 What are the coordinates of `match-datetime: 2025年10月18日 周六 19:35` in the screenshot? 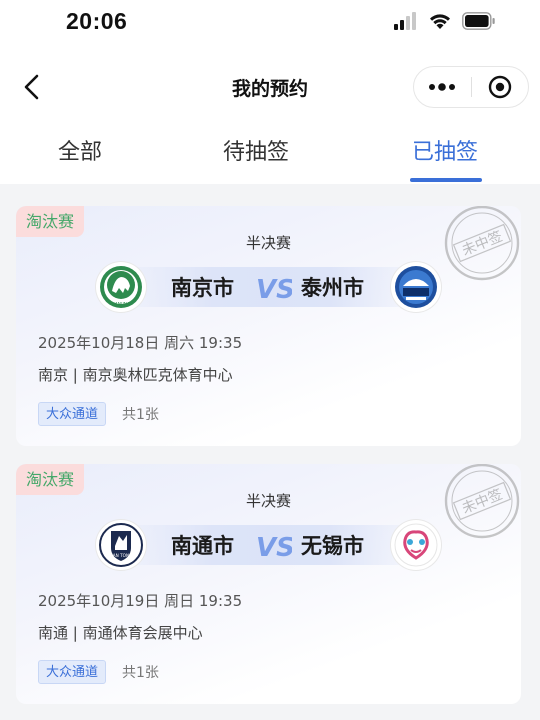 It's located at (140, 343).